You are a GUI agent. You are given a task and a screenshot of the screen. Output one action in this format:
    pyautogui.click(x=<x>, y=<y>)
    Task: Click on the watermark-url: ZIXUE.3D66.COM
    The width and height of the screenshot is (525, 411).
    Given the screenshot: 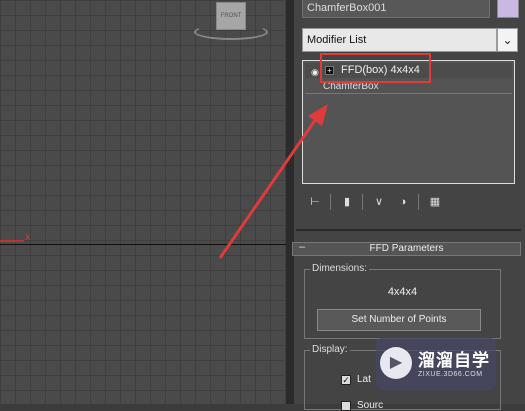 What is the action you would take?
    pyautogui.click(x=450, y=374)
    